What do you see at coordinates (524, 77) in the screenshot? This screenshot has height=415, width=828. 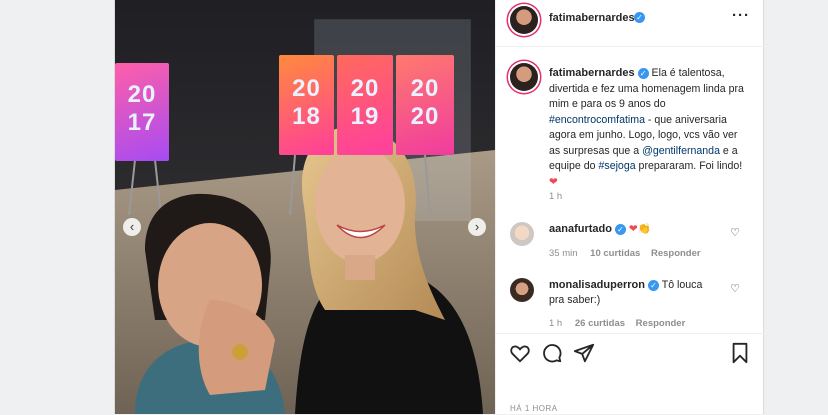 I see `caption-avatar` at bounding box center [524, 77].